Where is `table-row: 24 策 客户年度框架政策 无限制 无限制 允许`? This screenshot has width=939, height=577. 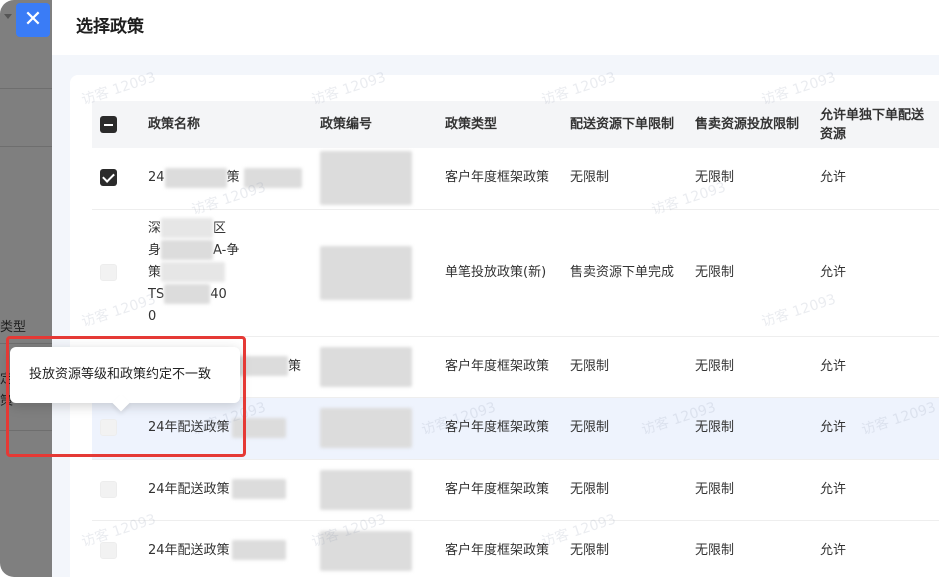 table-row: 24 策 客户年度框架政策 无限制 无限制 允许 is located at coordinates (515, 179).